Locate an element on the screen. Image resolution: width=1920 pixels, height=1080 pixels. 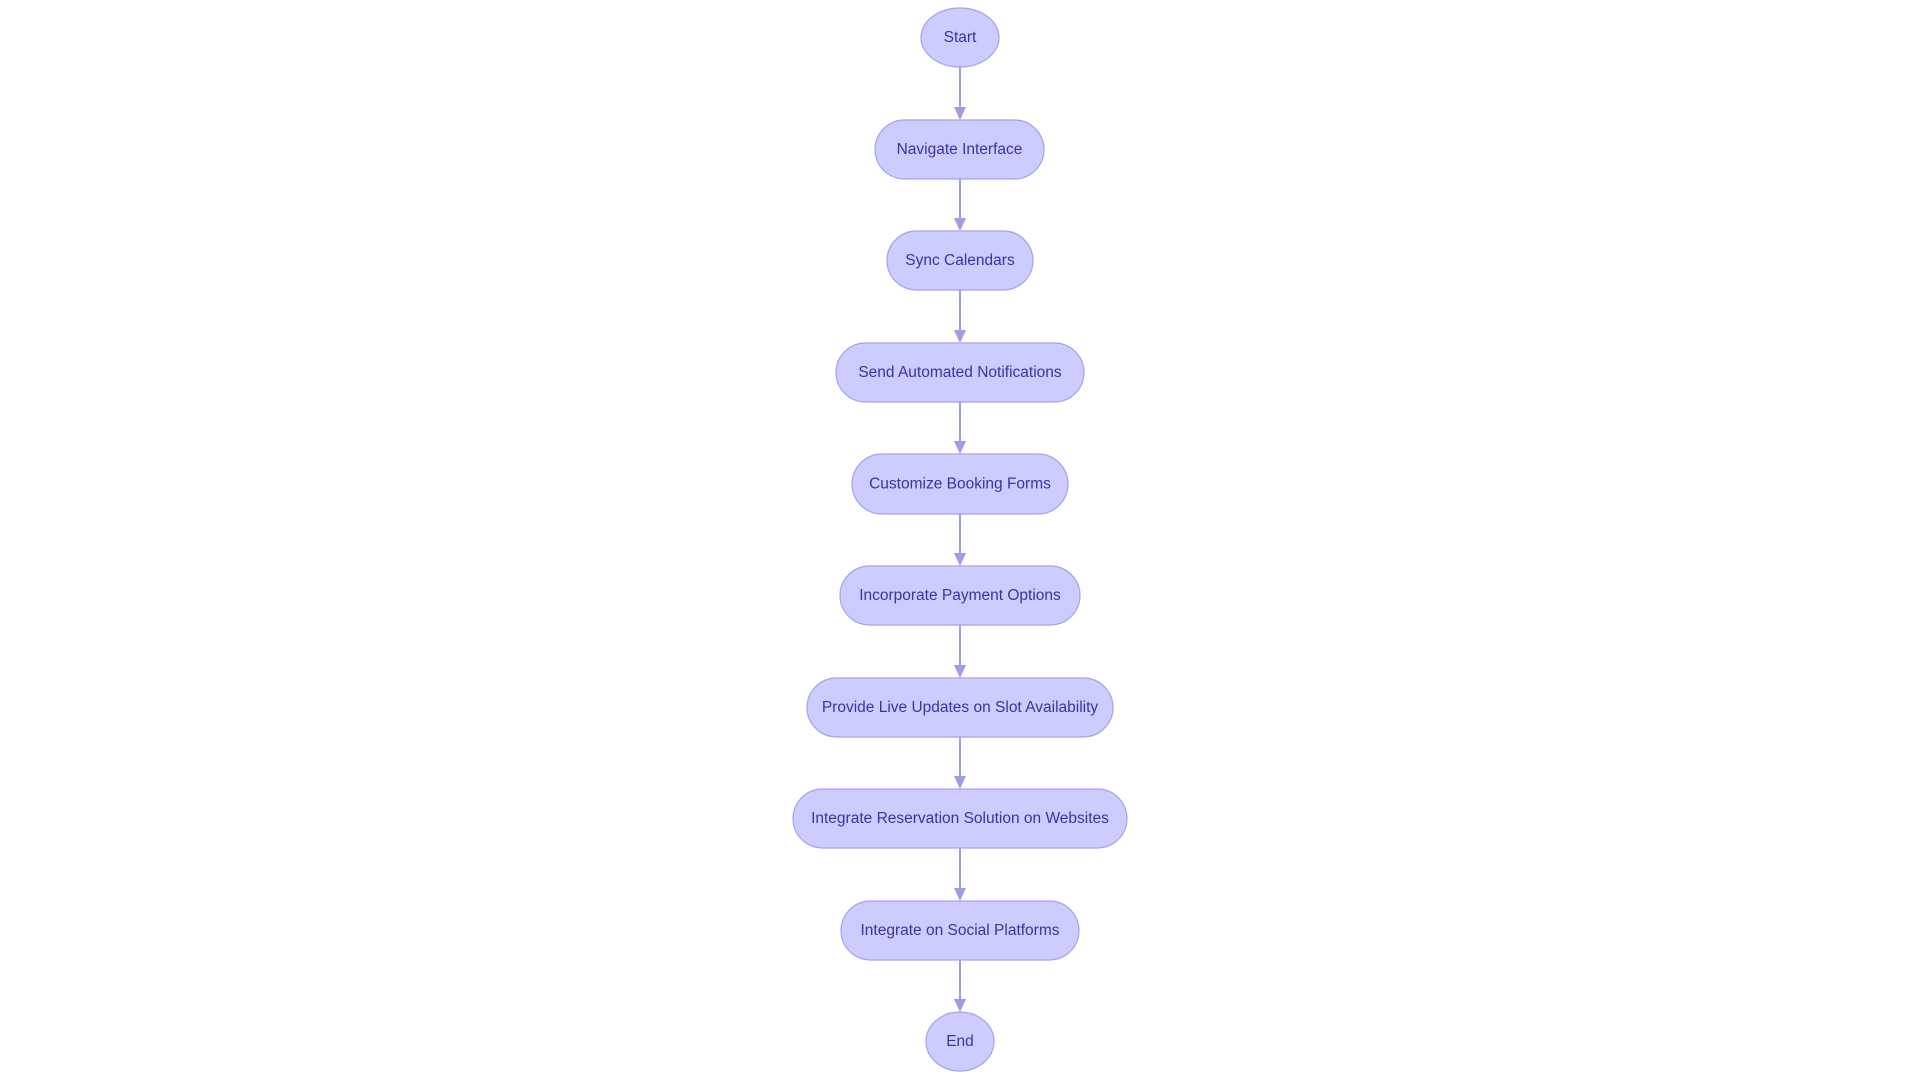
node-navigate: Navigate Interface is located at coordinates (959, 149).